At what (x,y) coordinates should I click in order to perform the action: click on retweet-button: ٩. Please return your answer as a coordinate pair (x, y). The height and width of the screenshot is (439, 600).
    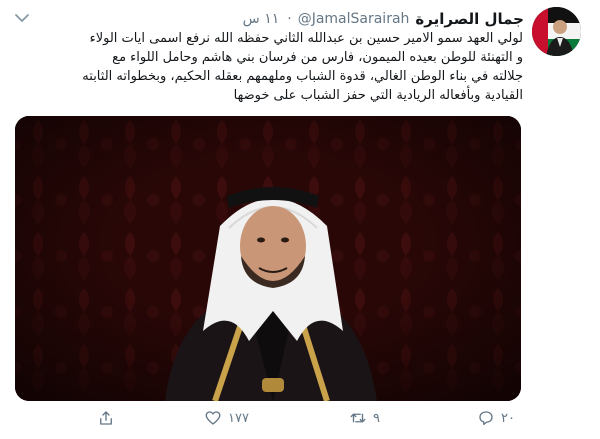
    Looking at the image, I should click on (364, 418).